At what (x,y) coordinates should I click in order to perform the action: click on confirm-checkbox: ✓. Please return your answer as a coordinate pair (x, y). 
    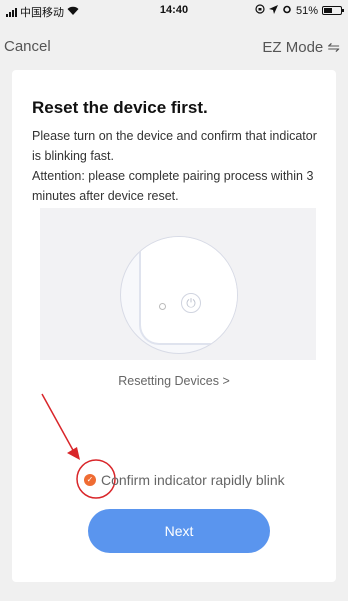
    Looking at the image, I should click on (90, 480).